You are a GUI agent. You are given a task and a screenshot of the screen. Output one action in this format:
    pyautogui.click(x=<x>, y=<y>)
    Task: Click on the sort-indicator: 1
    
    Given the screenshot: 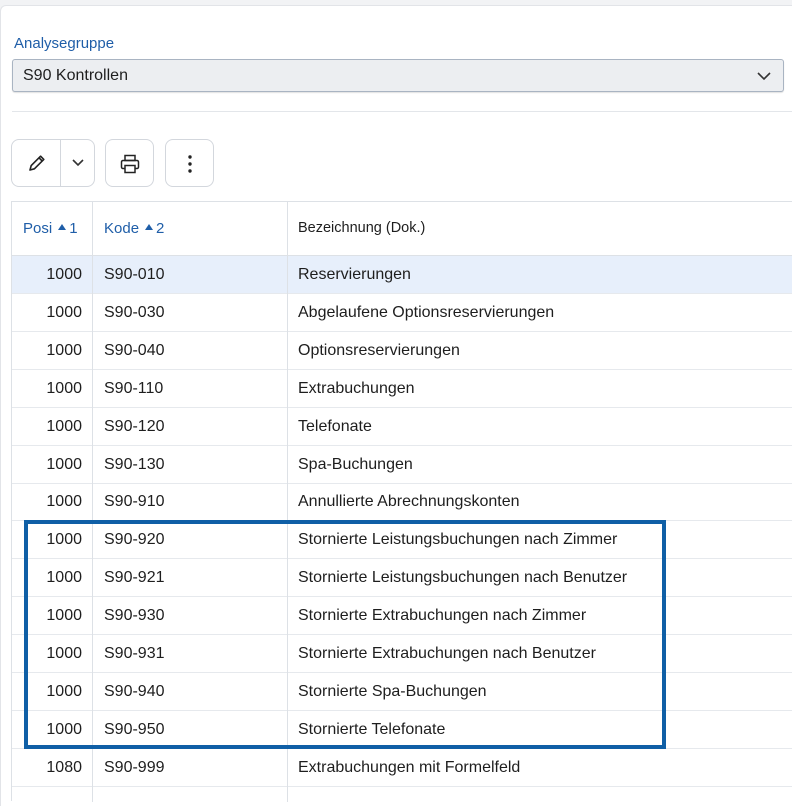 What is the action you would take?
    pyautogui.click(x=68, y=228)
    